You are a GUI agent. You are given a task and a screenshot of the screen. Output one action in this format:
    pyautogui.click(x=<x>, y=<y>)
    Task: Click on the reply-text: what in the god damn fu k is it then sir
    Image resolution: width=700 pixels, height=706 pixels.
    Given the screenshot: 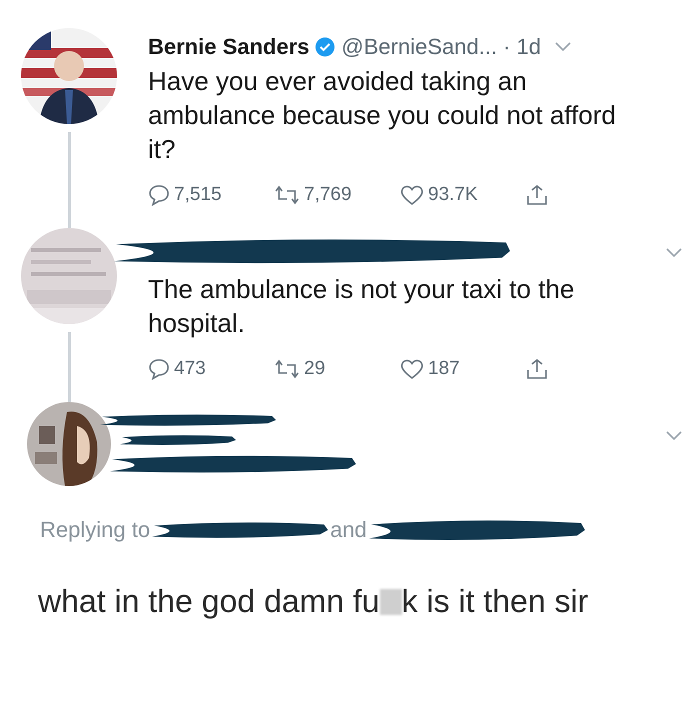 What is the action you would take?
    pyautogui.click(x=313, y=601)
    